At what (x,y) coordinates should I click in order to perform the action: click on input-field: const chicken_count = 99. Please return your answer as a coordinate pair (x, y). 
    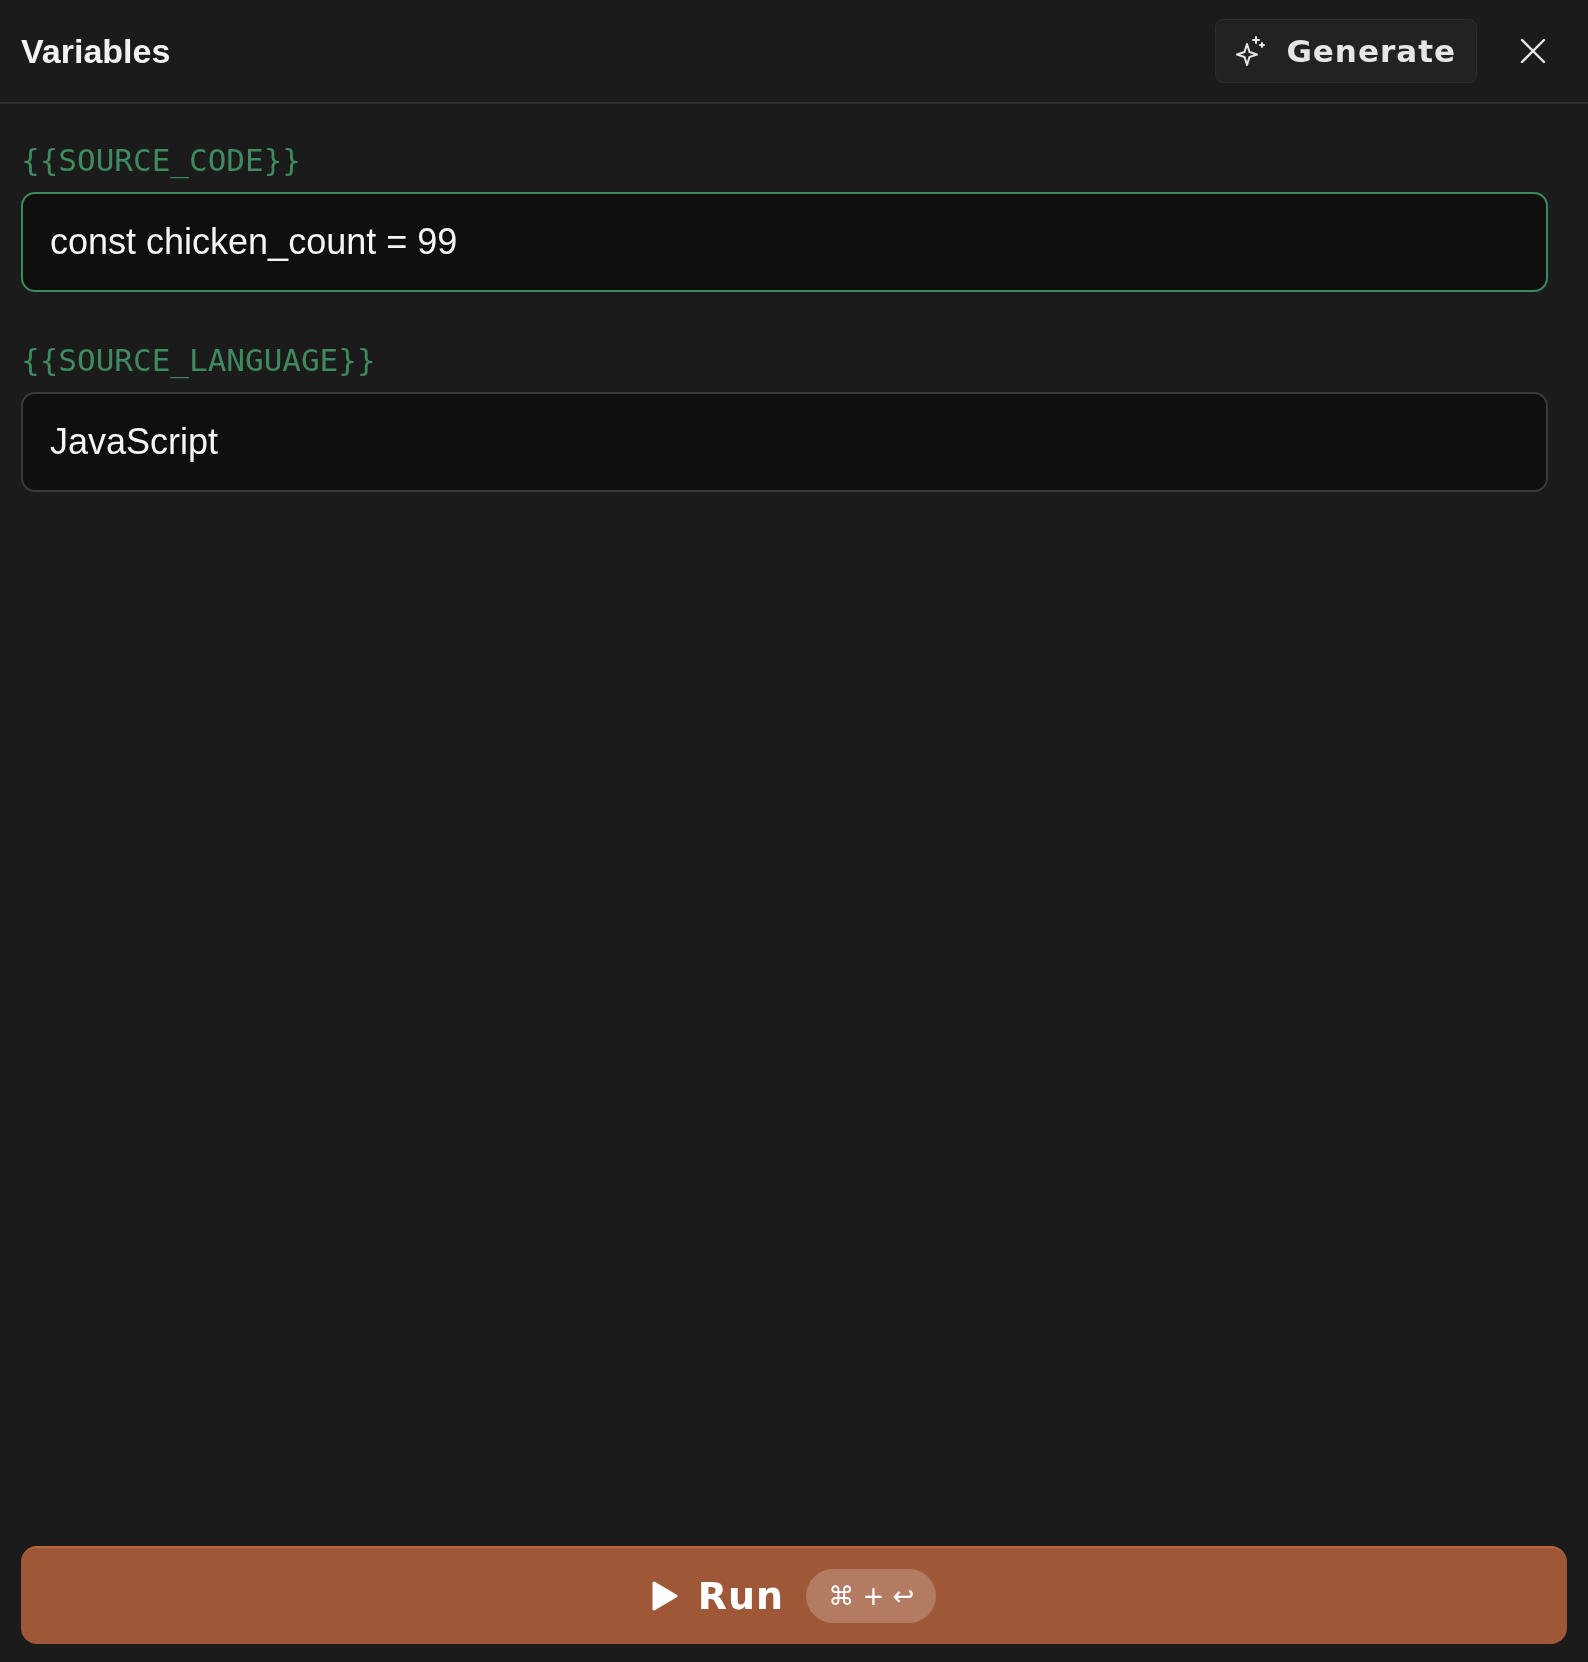
    Looking at the image, I should click on (784, 242).